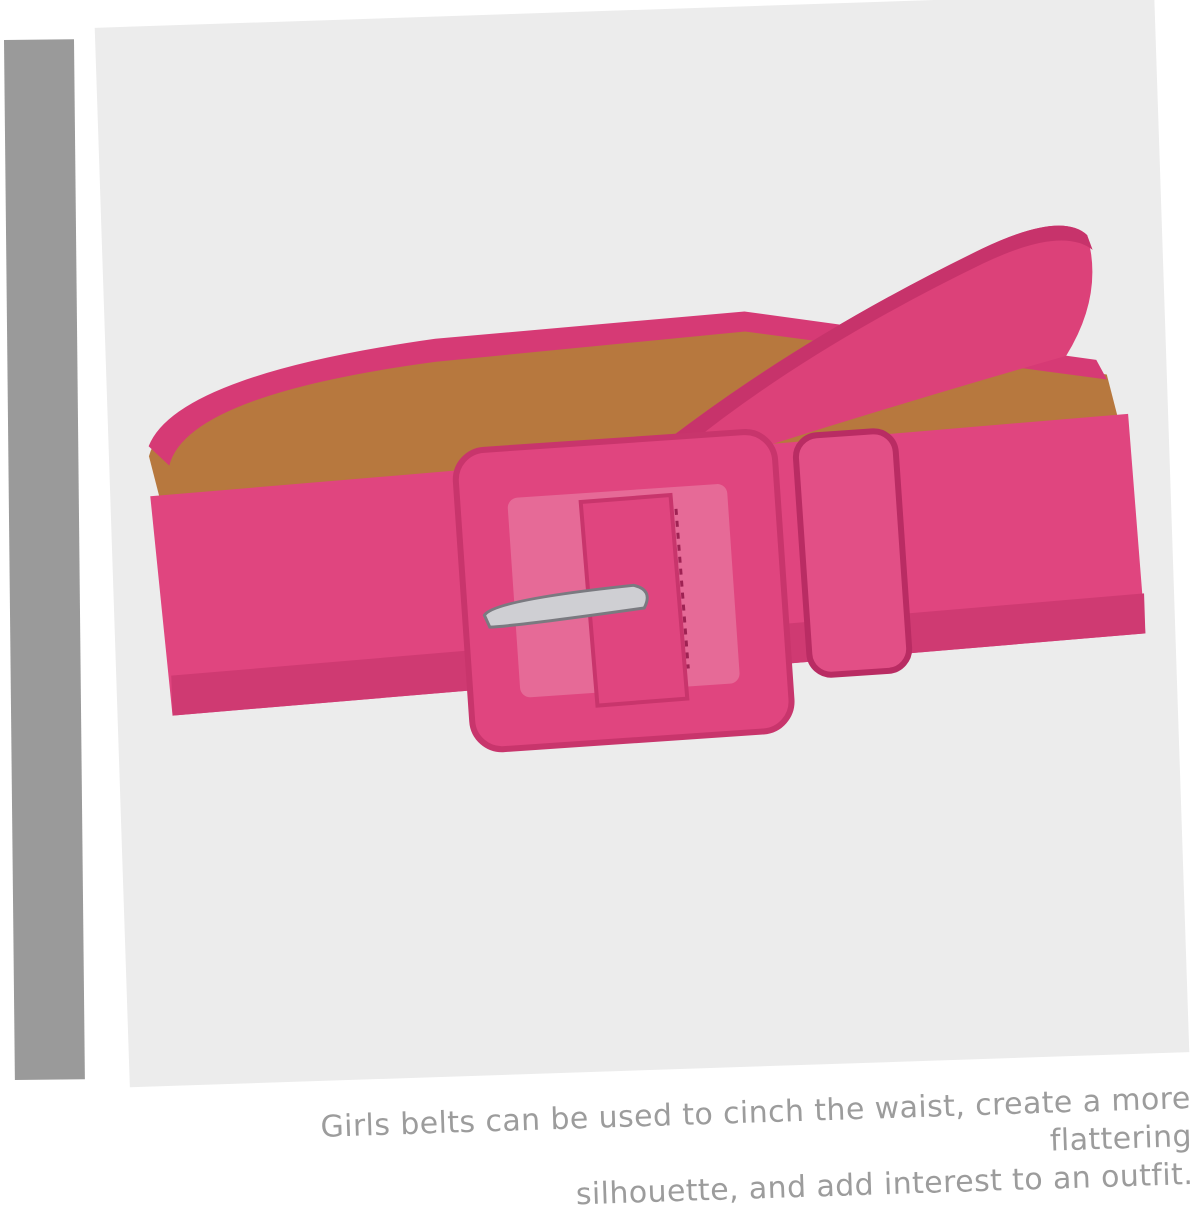  I want to click on belt-keeper, so click(852, 553).